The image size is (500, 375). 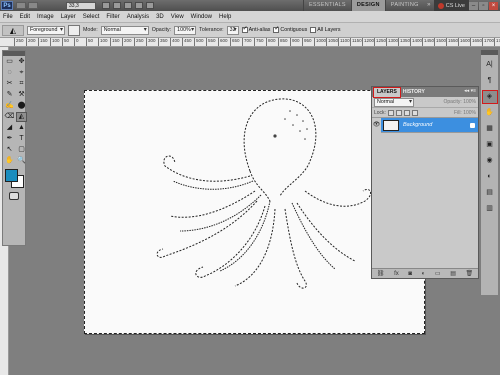 I want to click on hand-panel-icon: ✋, so click(x=490, y=113).